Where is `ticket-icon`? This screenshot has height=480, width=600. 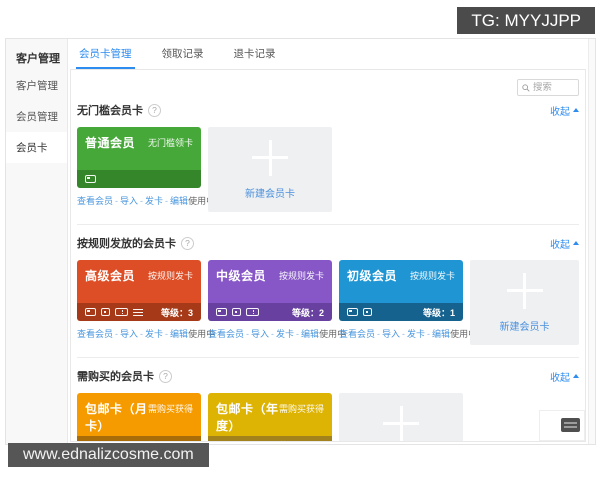
ticket-icon is located at coordinates (252, 312).